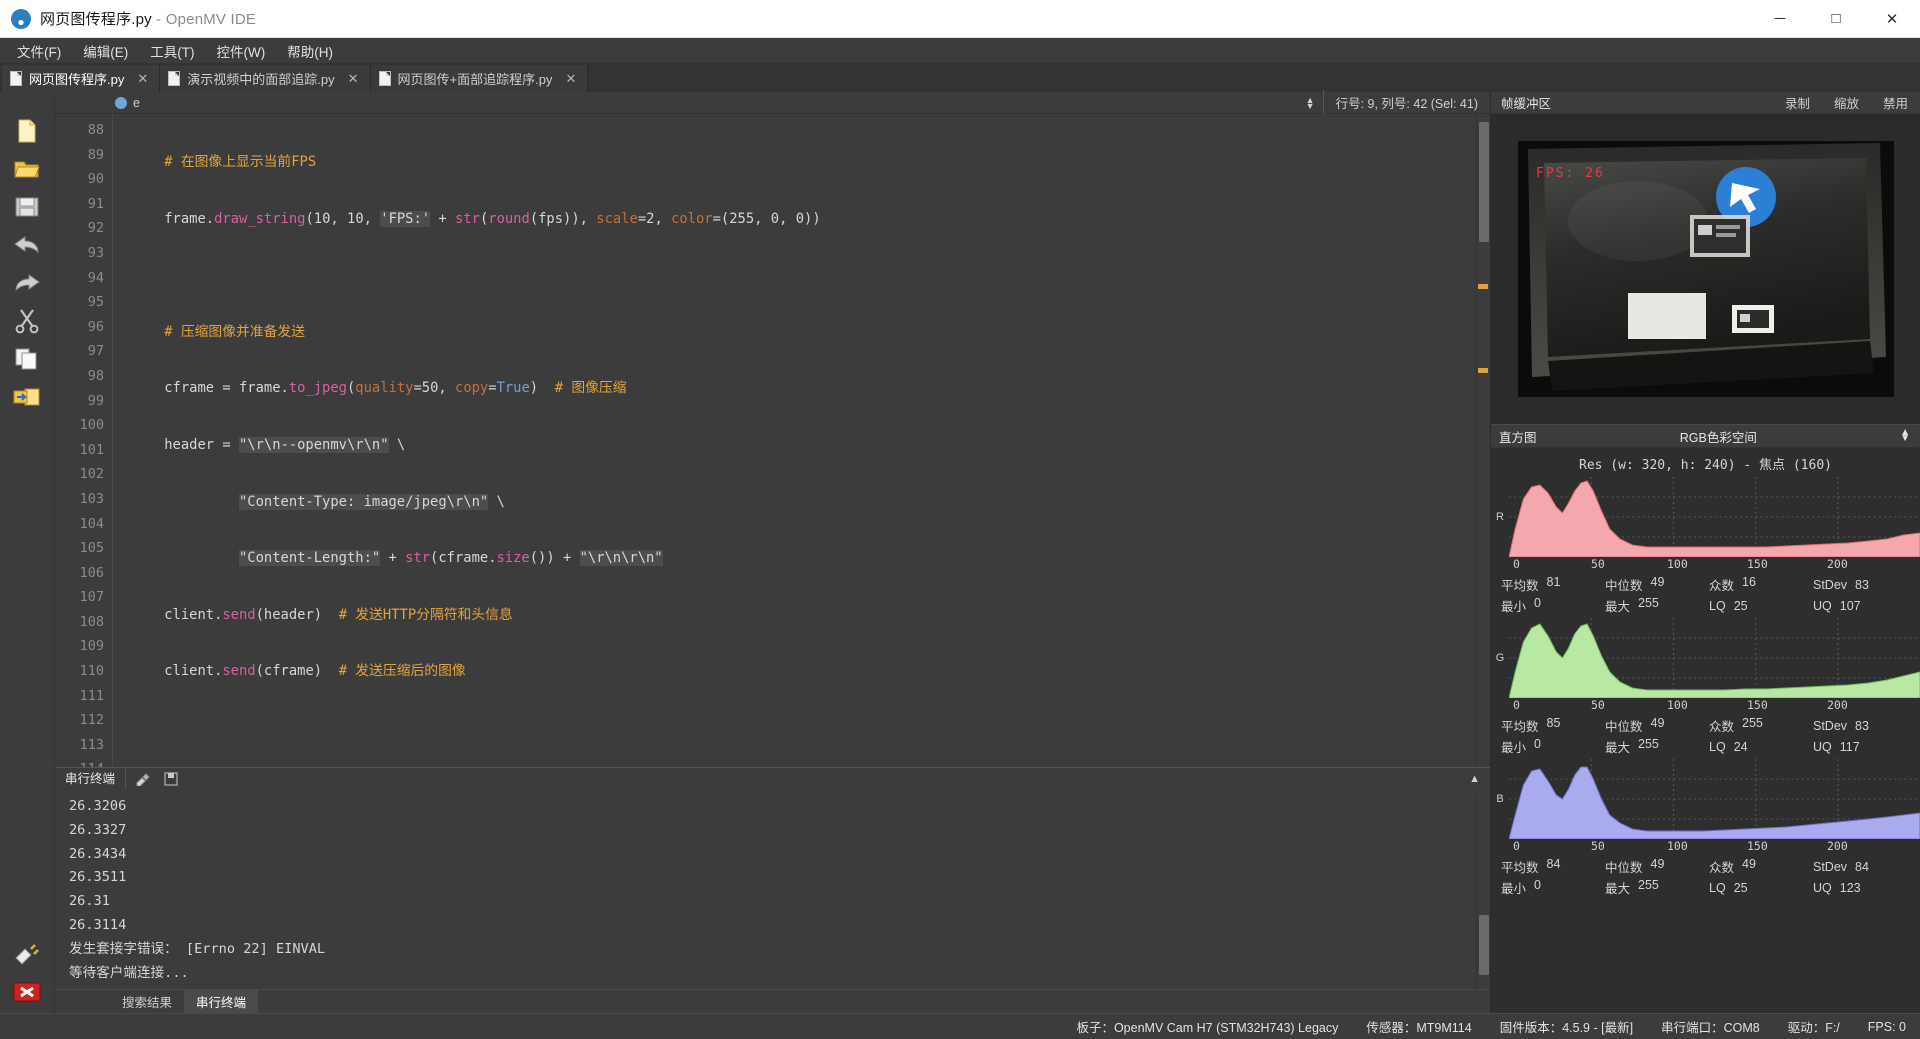  Describe the element at coordinates (91, 572) in the screenshot. I see `line-number: 106` at that location.